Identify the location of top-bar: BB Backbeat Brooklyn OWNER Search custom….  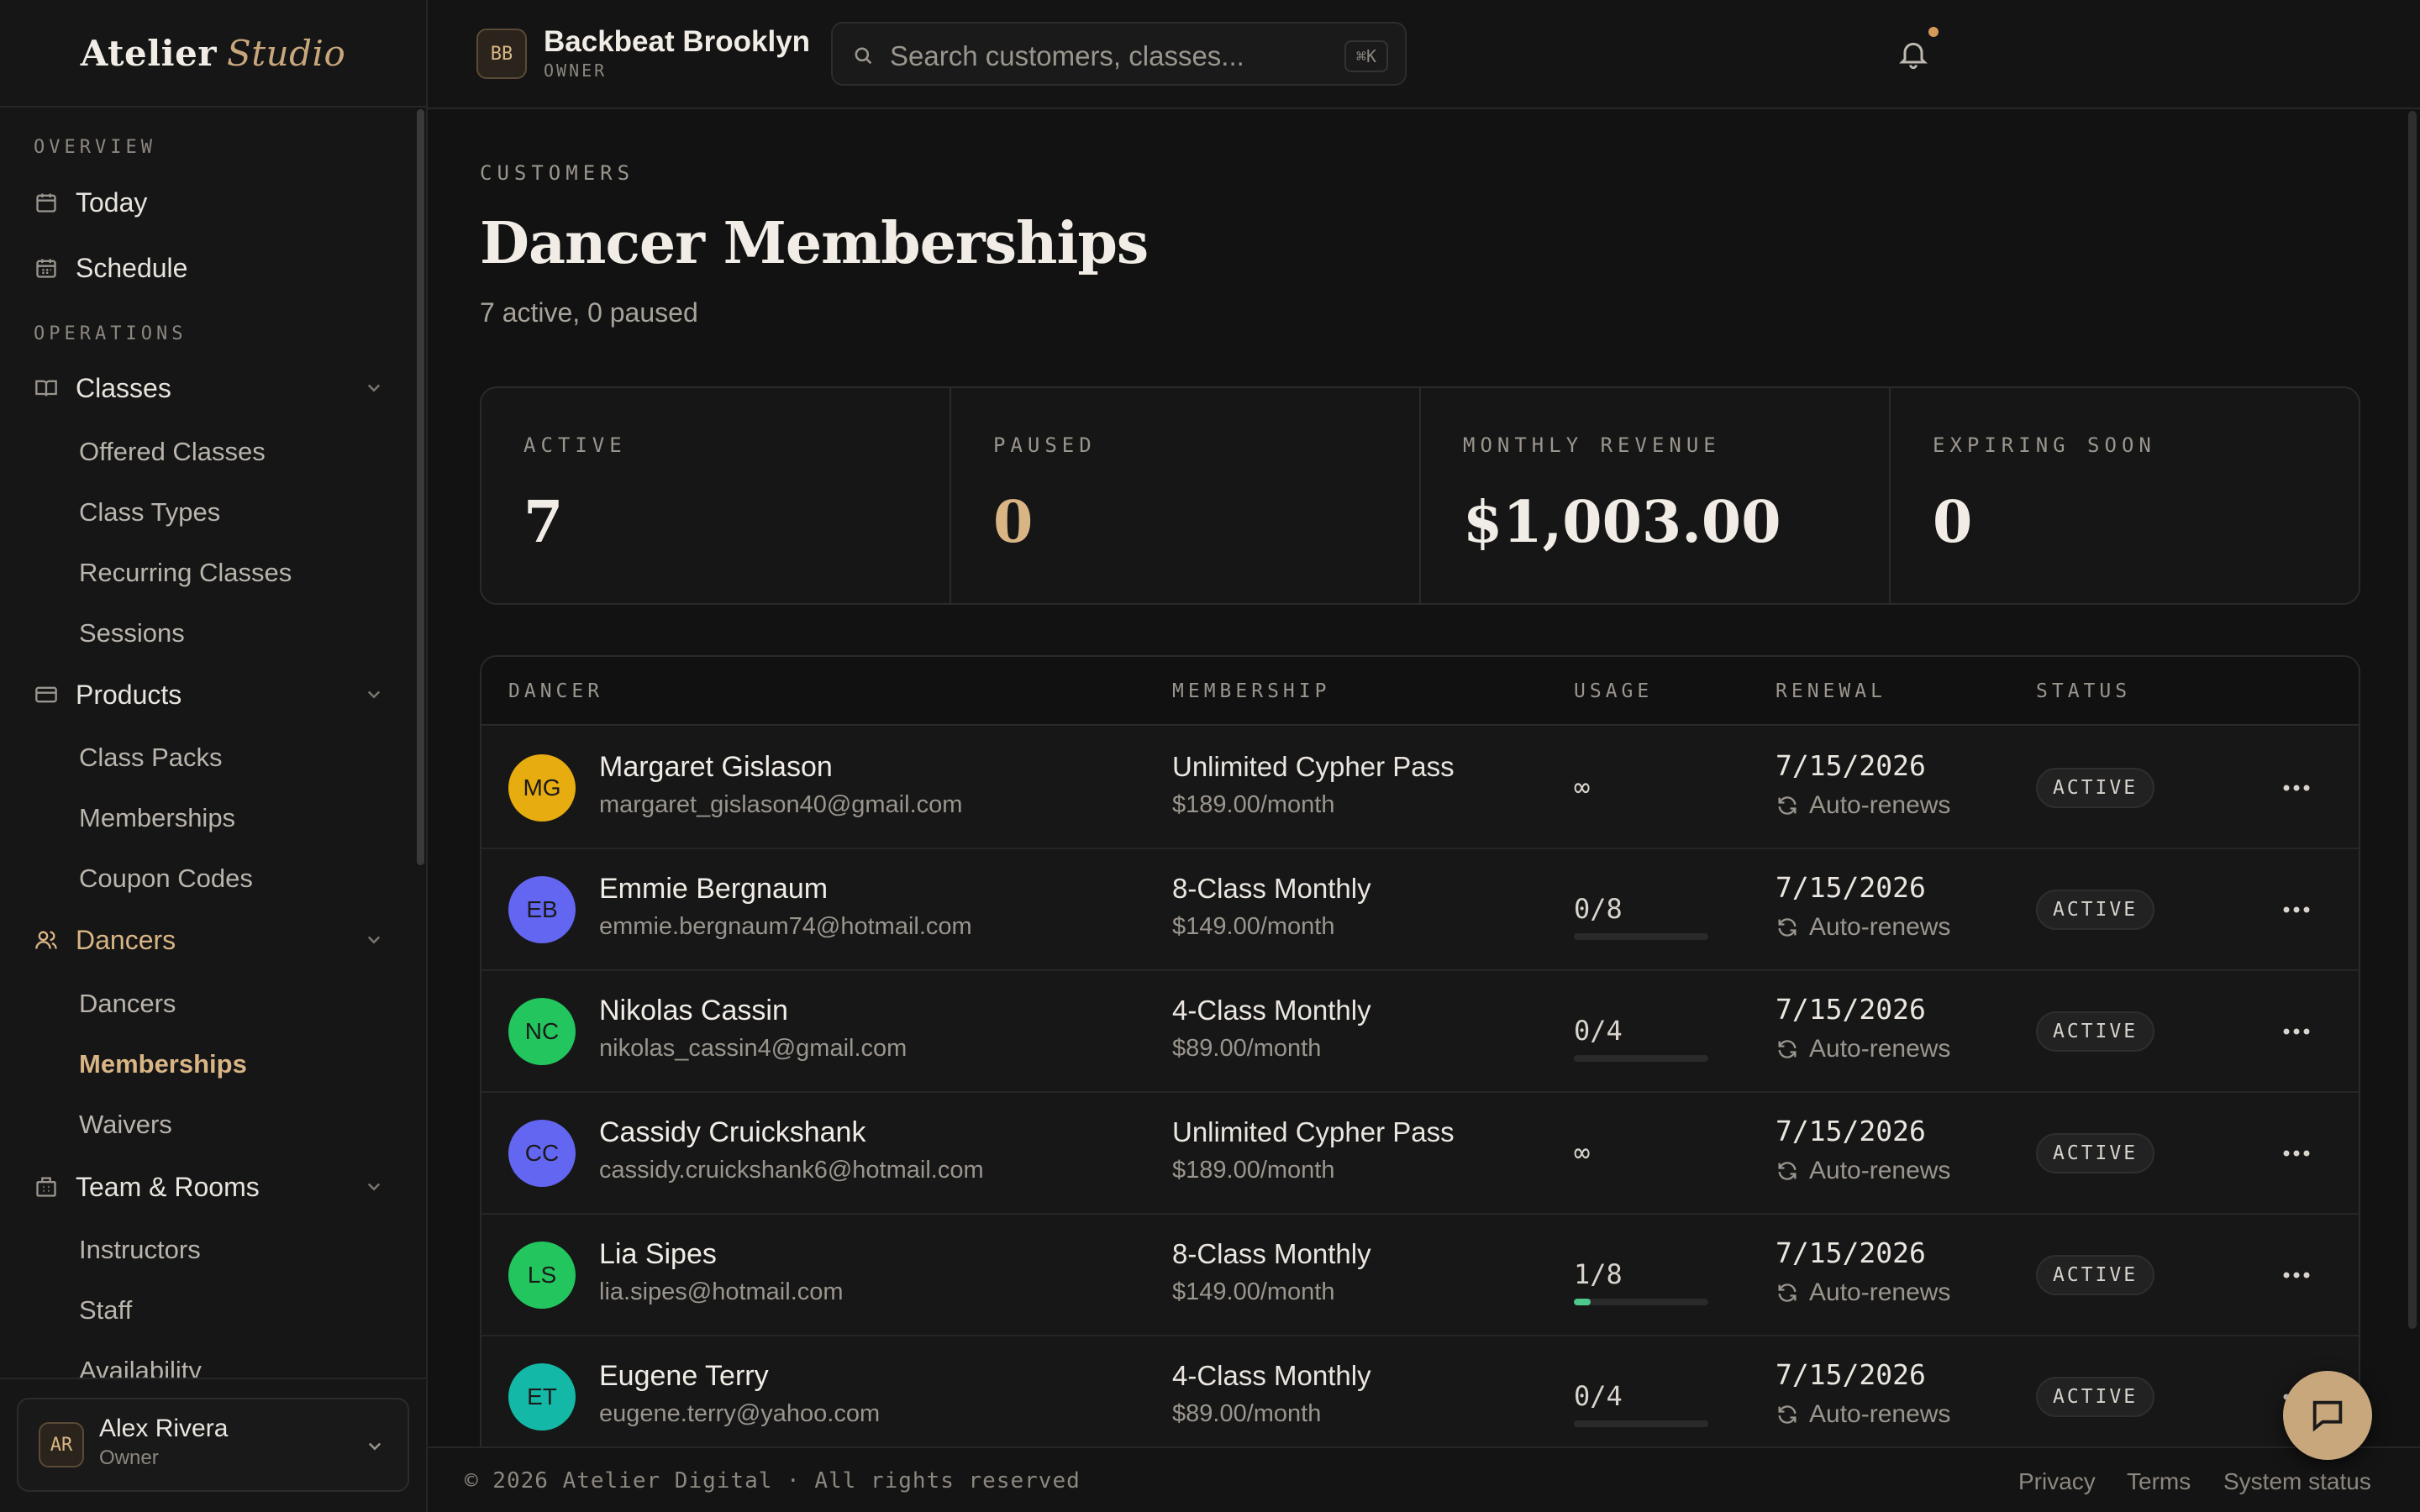
(1424, 54).